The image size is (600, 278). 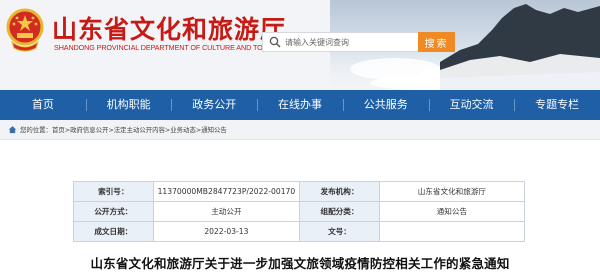 What do you see at coordinates (452, 231) in the screenshot?
I see `document-number-value` at bounding box center [452, 231].